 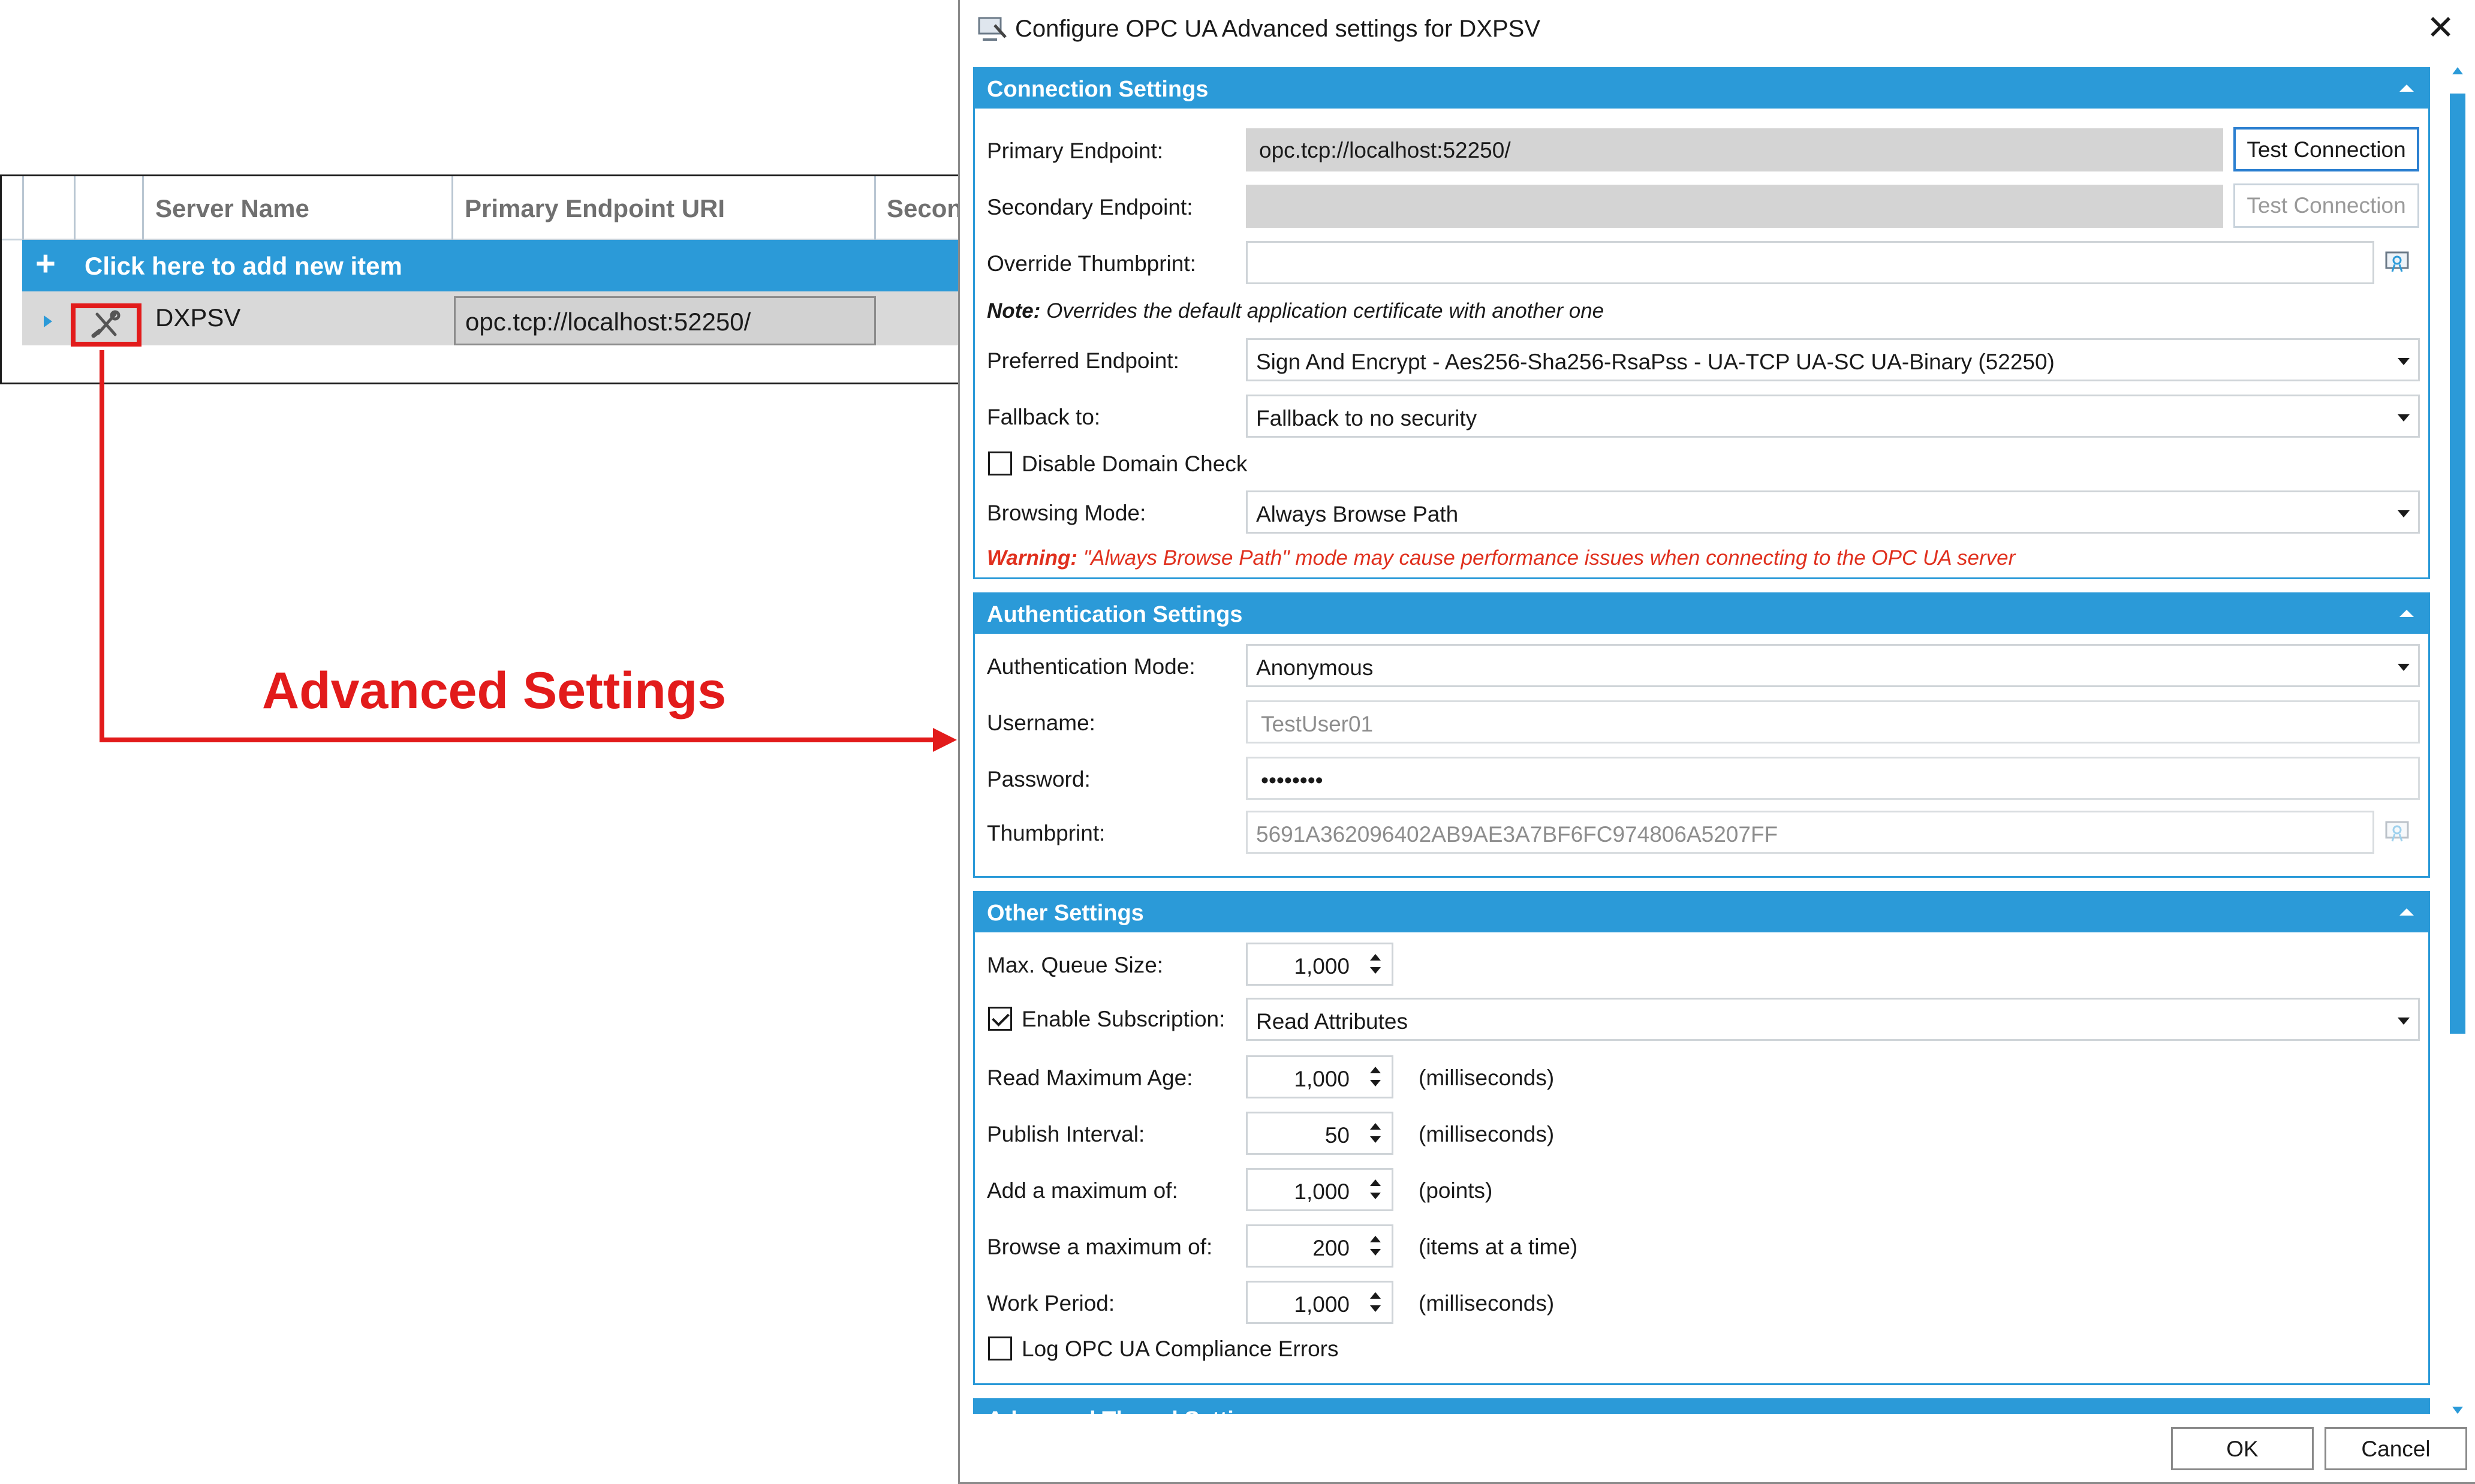 I want to click on username-value: TestUser01, so click(x=1317, y=724).